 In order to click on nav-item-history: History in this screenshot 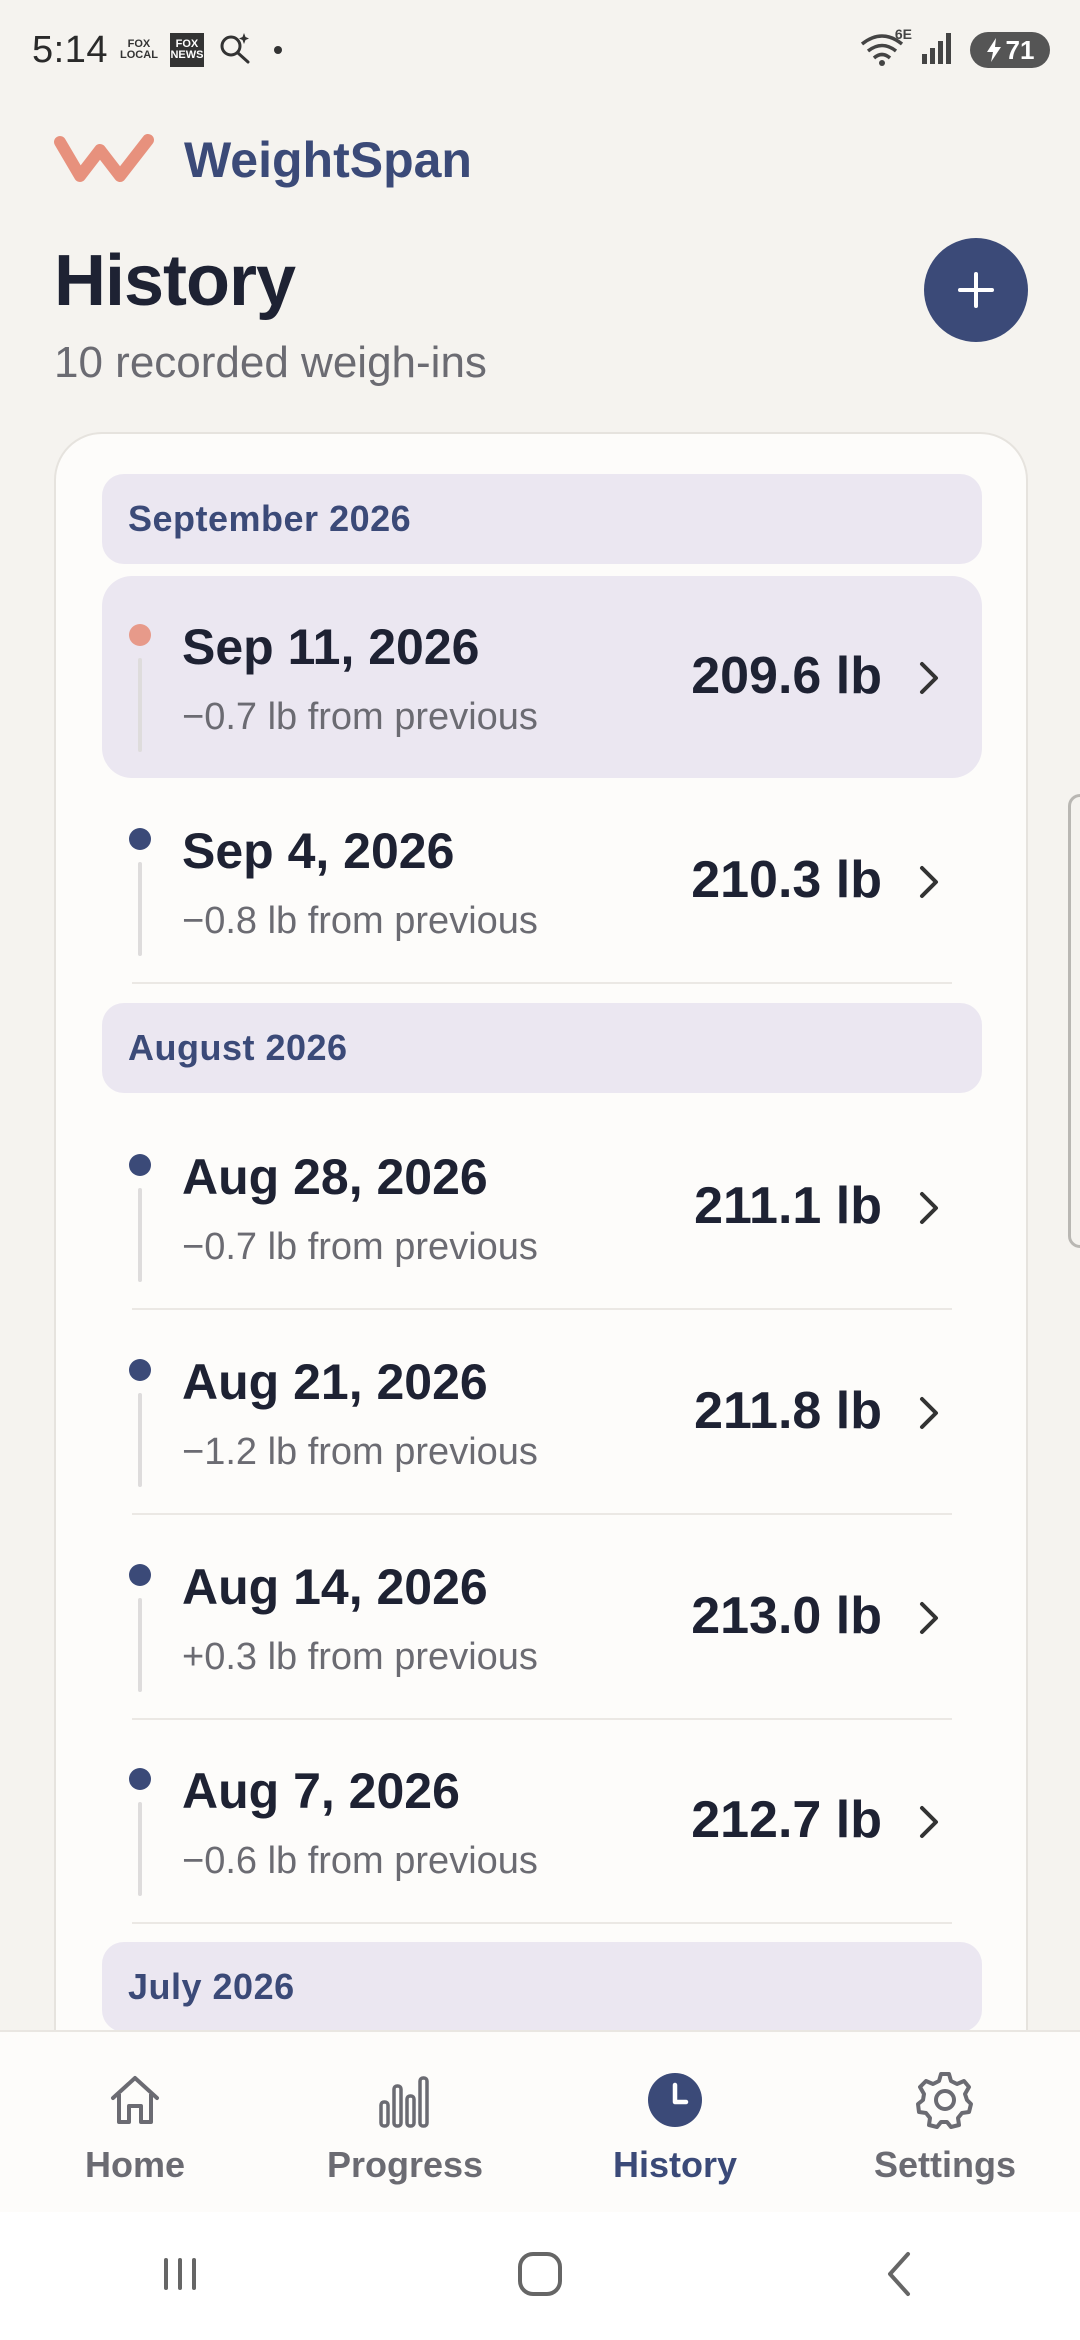, I will do `click(675, 2122)`.